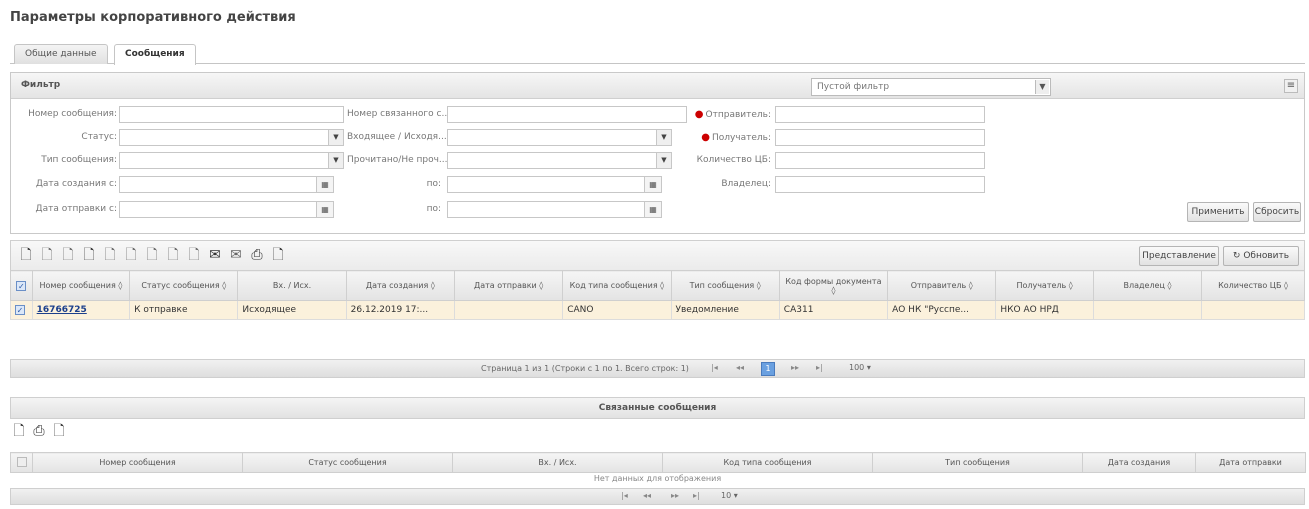  Describe the element at coordinates (68, 255) in the screenshot. I see `copy-document-icon: 🗋` at that location.